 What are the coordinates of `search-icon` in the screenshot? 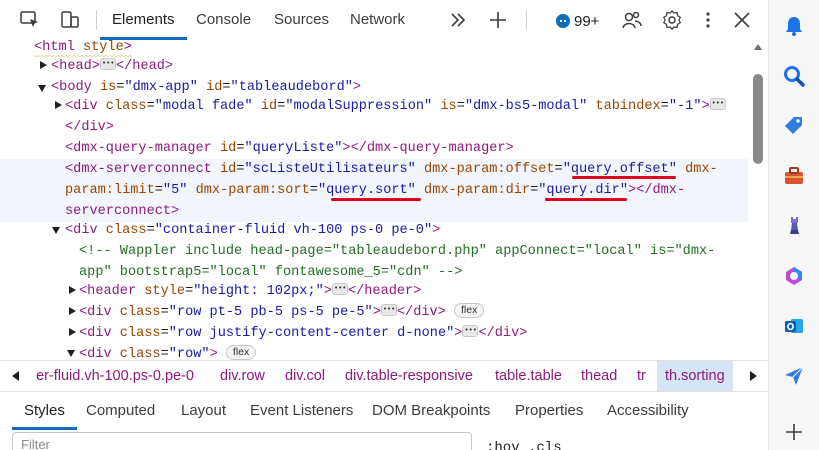 It's located at (794, 76).